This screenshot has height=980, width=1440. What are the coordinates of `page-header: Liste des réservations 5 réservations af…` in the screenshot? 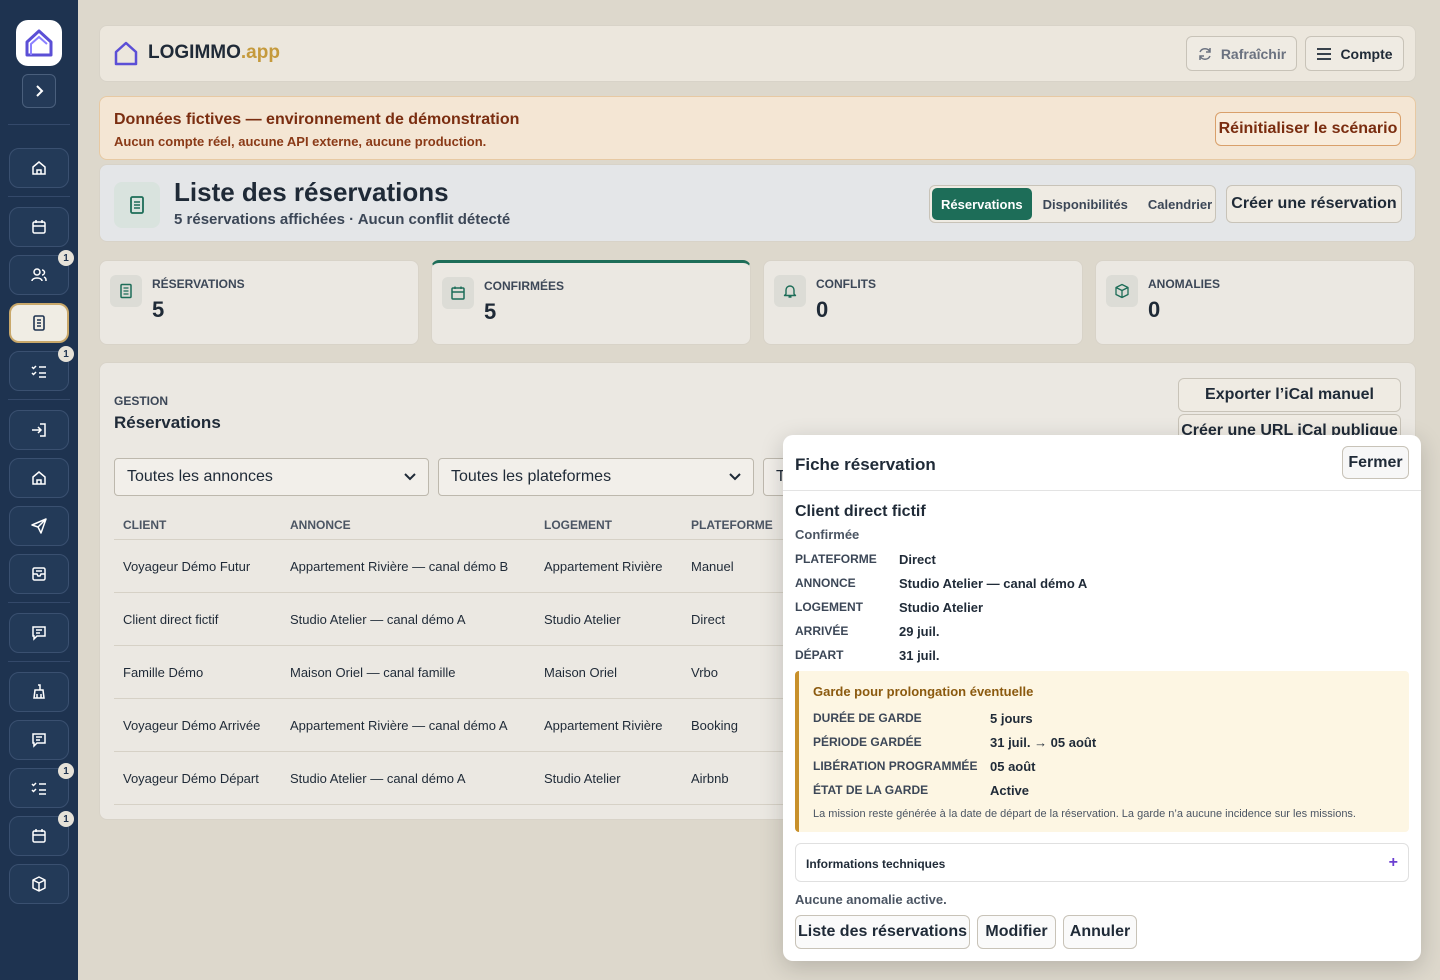 It's located at (757, 203).